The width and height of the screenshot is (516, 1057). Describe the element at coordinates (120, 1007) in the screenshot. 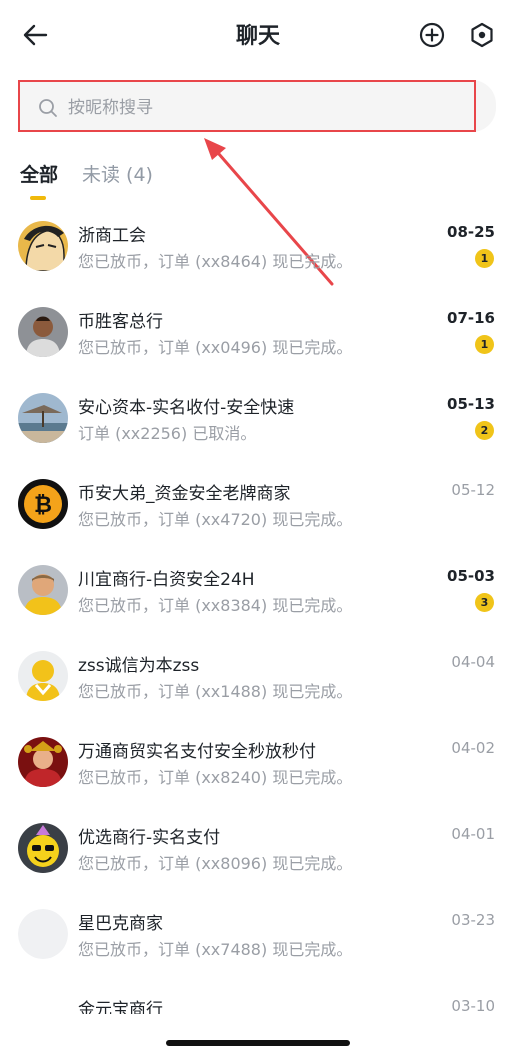

I see `chat-name: 金元宝商行` at that location.